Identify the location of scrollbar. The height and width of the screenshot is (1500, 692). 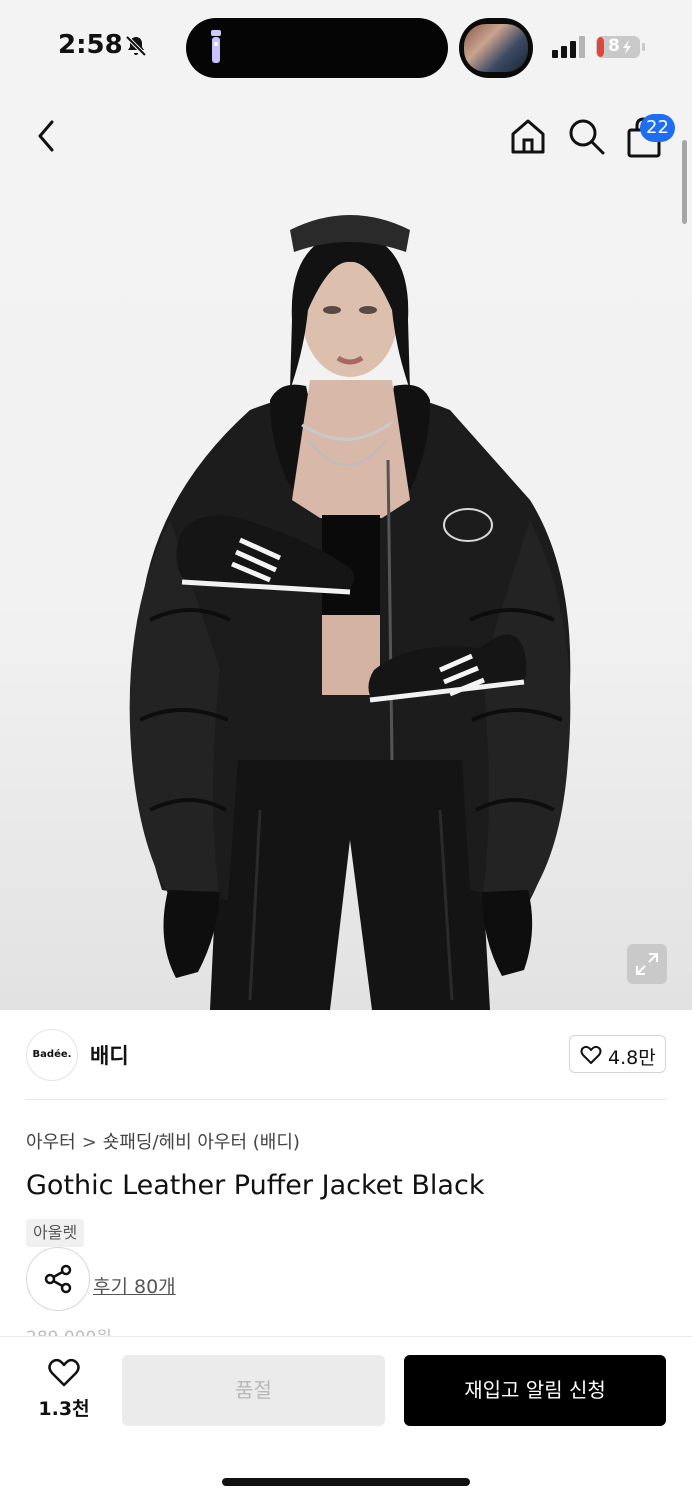
(684, 182).